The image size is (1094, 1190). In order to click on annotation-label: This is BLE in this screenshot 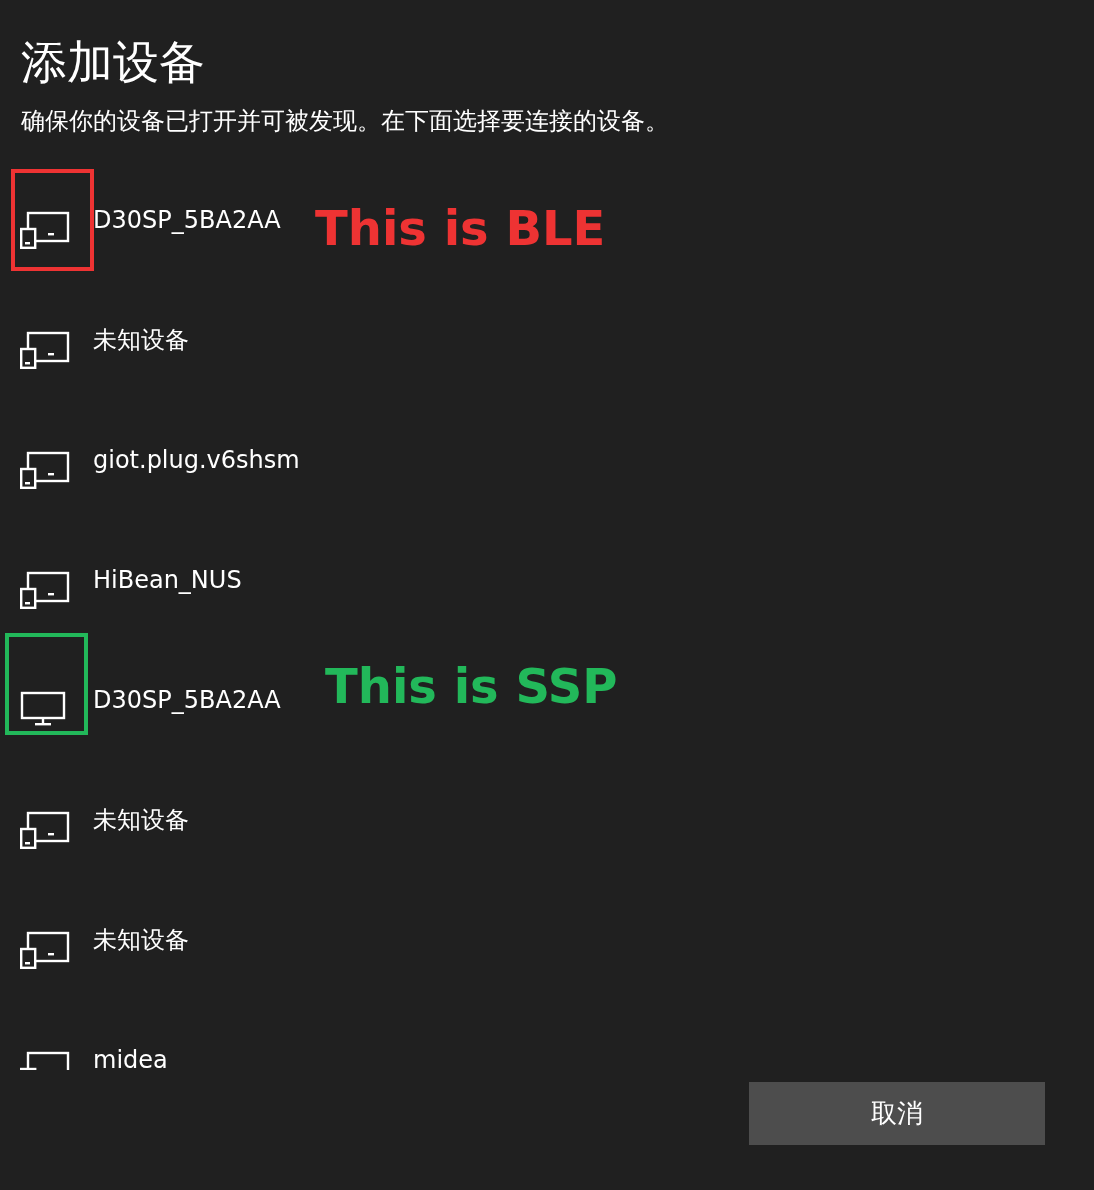, I will do `click(460, 228)`.